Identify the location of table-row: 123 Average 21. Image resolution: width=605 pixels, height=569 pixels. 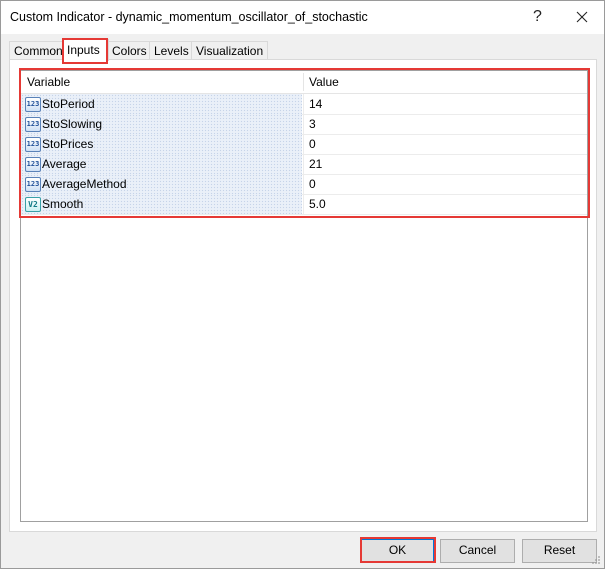
(304, 164).